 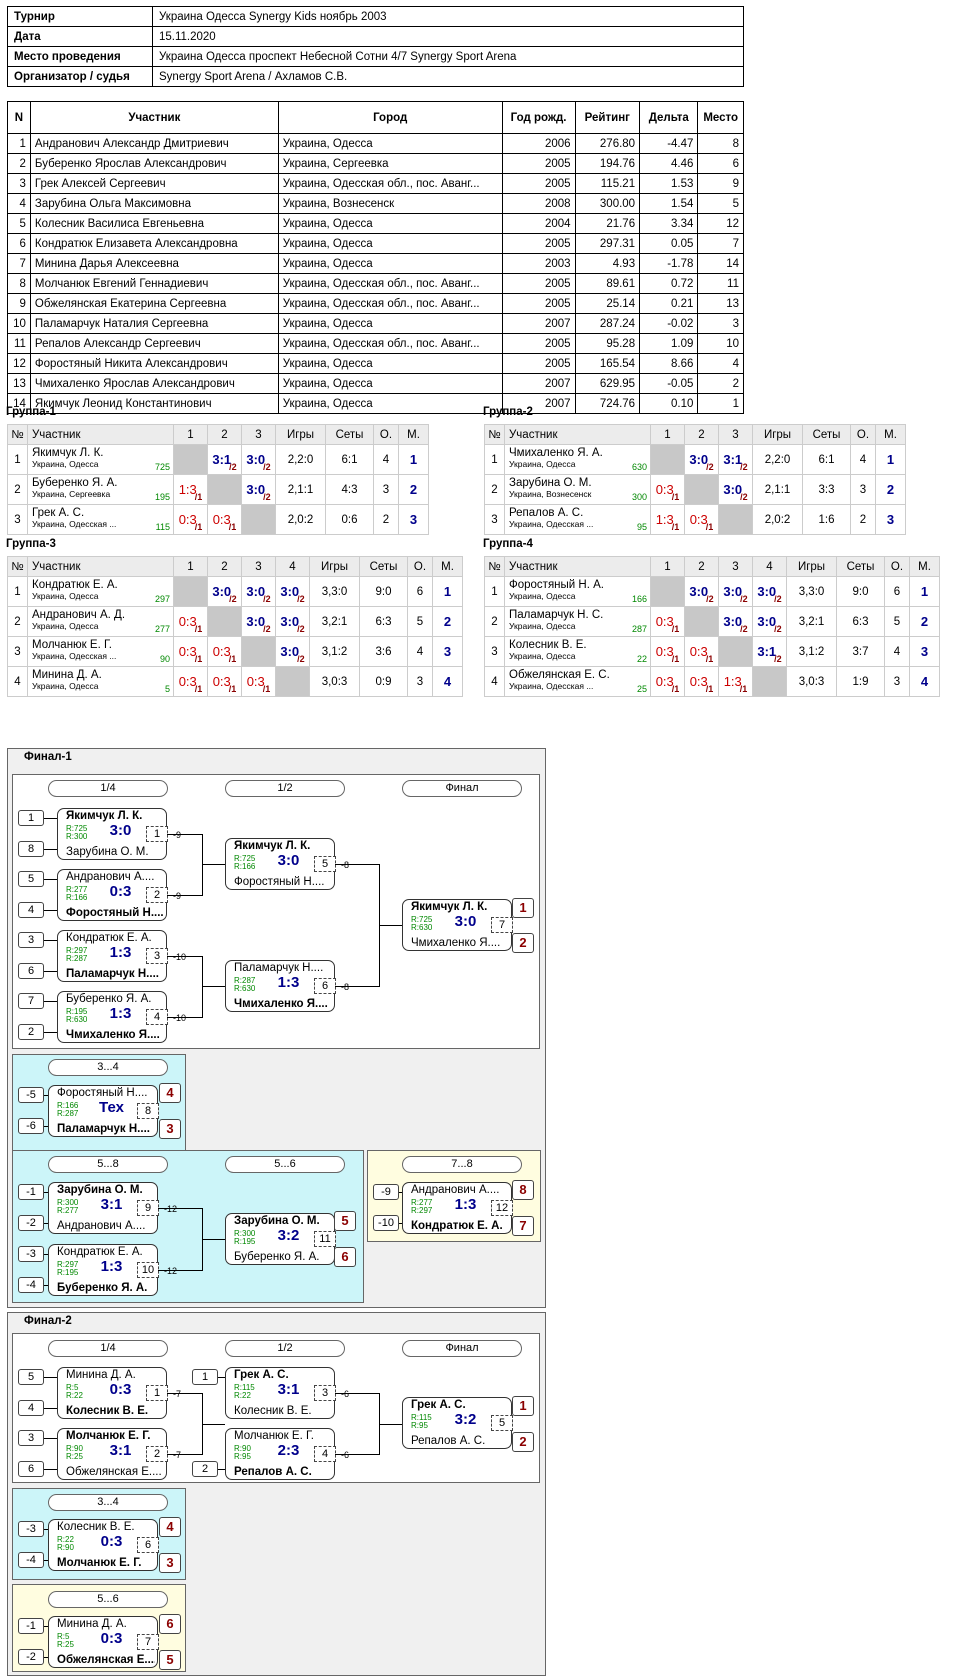 I want to click on group-player-name: Колесник В. Е., so click(x=548, y=645).